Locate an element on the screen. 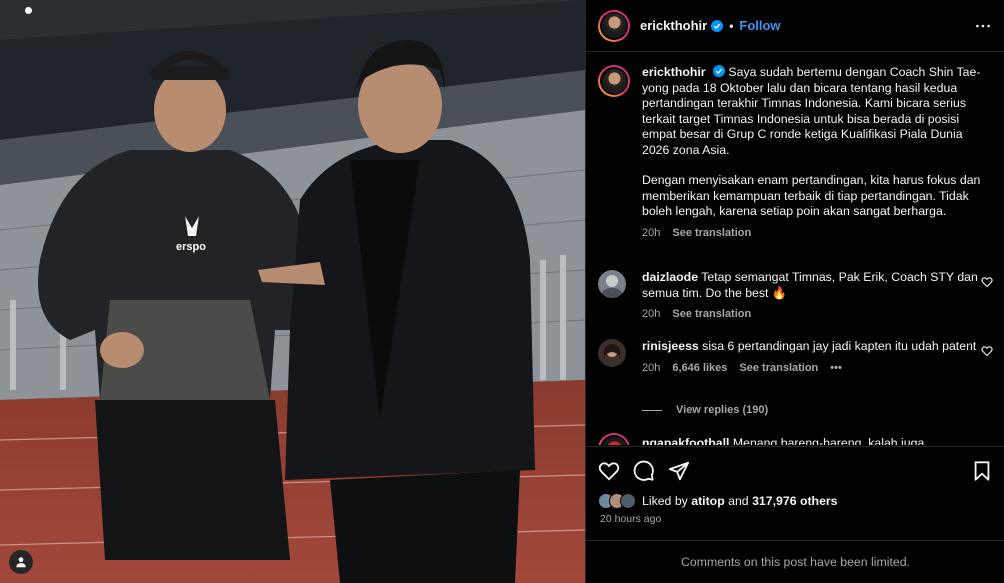  caption-meta: 20h See translation is located at coordinates (812, 234).